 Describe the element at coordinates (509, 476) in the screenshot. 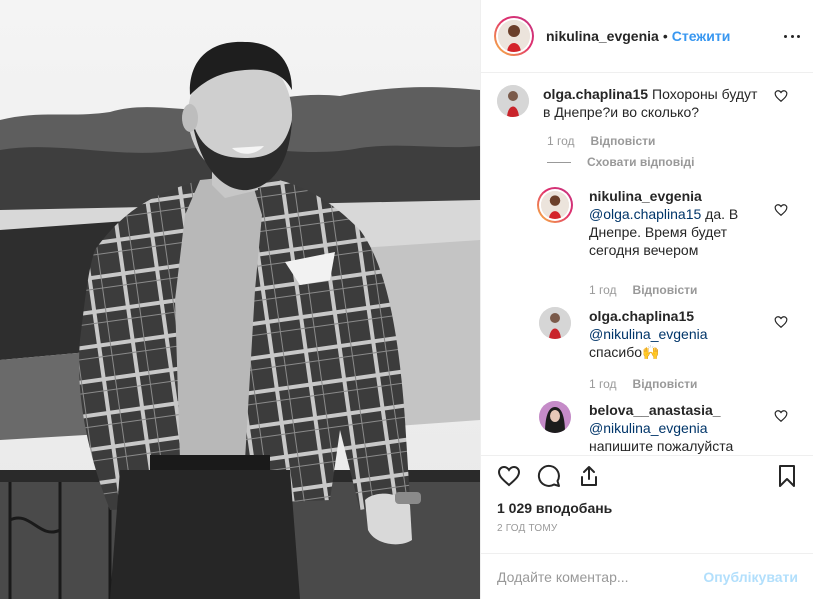

I see `heart-icon` at that location.